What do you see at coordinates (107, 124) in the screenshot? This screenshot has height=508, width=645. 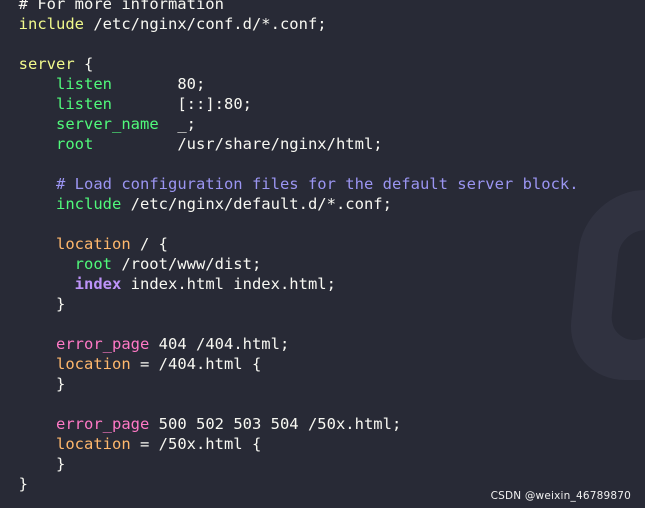 I see `code-keyword: server_name` at bounding box center [107, 124].